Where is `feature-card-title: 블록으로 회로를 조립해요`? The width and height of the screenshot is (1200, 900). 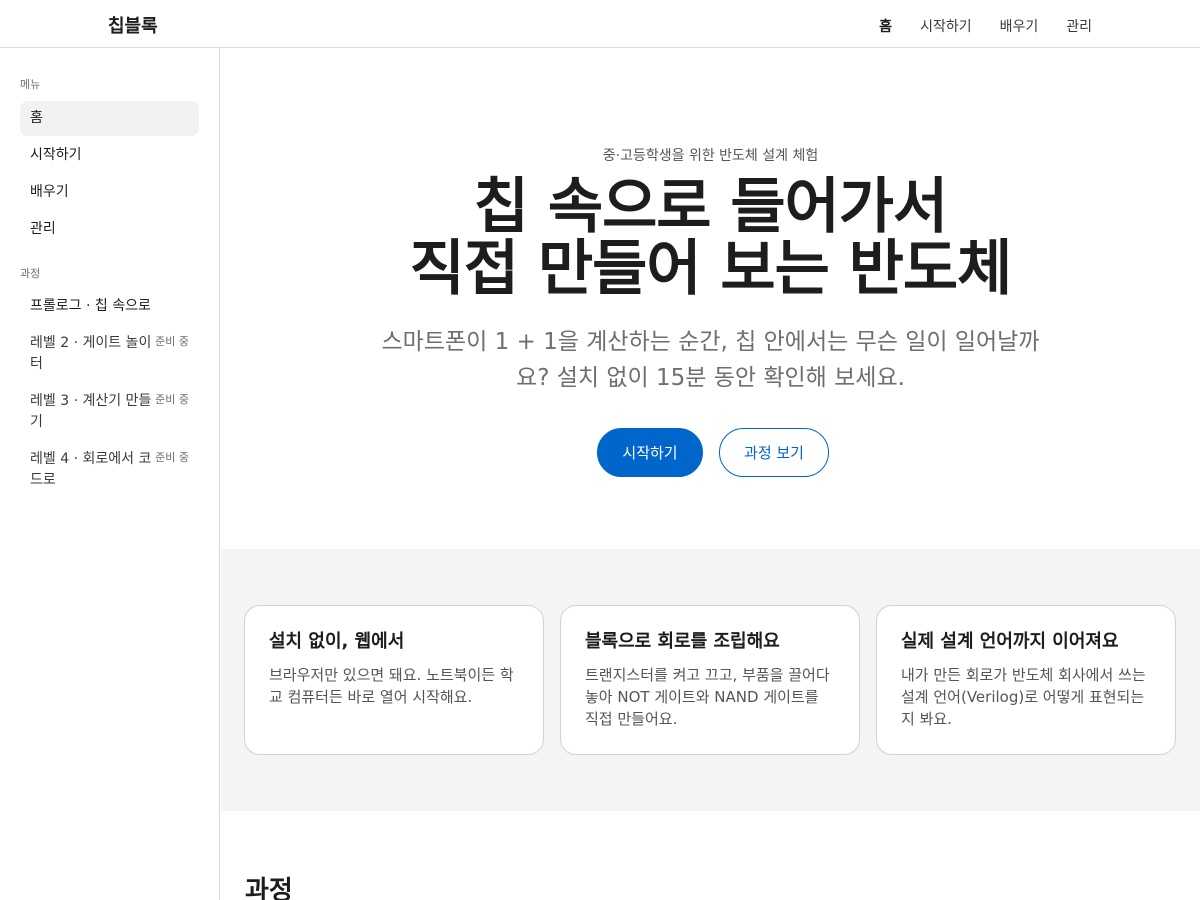
feature-card-title: 블록으로 회로를 조립해요 is located at coordinates (682, 641).